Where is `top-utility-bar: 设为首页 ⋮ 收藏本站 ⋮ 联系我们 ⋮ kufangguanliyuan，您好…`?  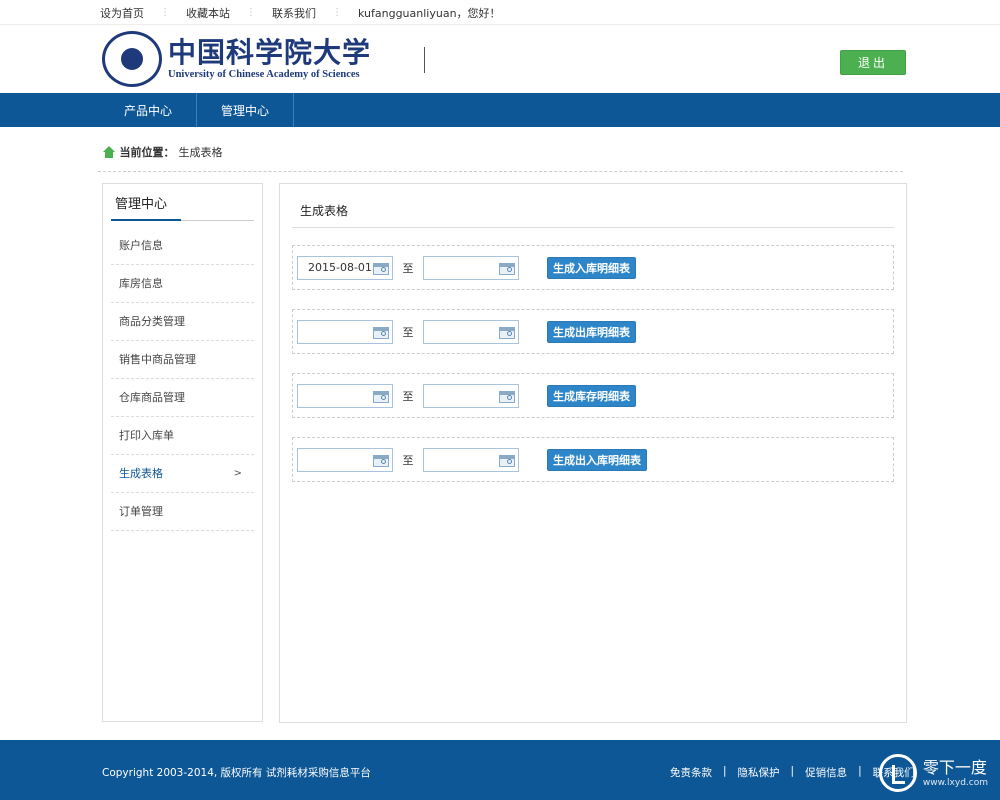 top-utility-bar: 设为首页 ⋮ 收藏本站 ⋮ 联系我们 ⋮ kufangguanliyuan，您好… is located at coordinates (500, 12).